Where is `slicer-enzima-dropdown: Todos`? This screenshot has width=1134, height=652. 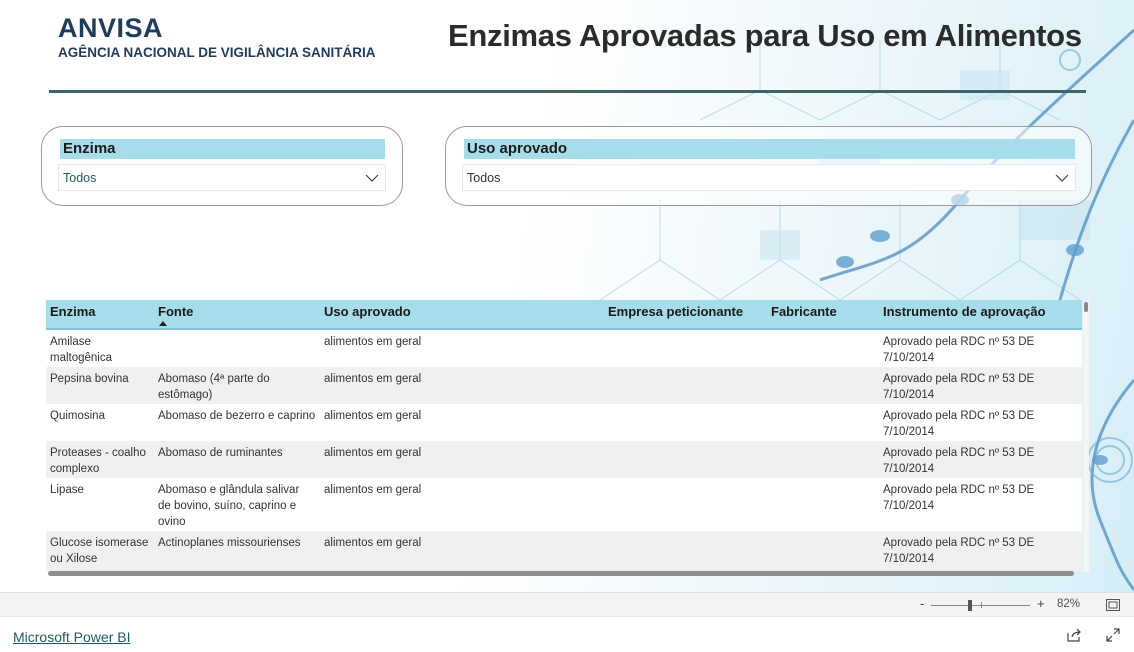
slicer-enzima-dropdown: Todos is located at coordinates (222, 177).